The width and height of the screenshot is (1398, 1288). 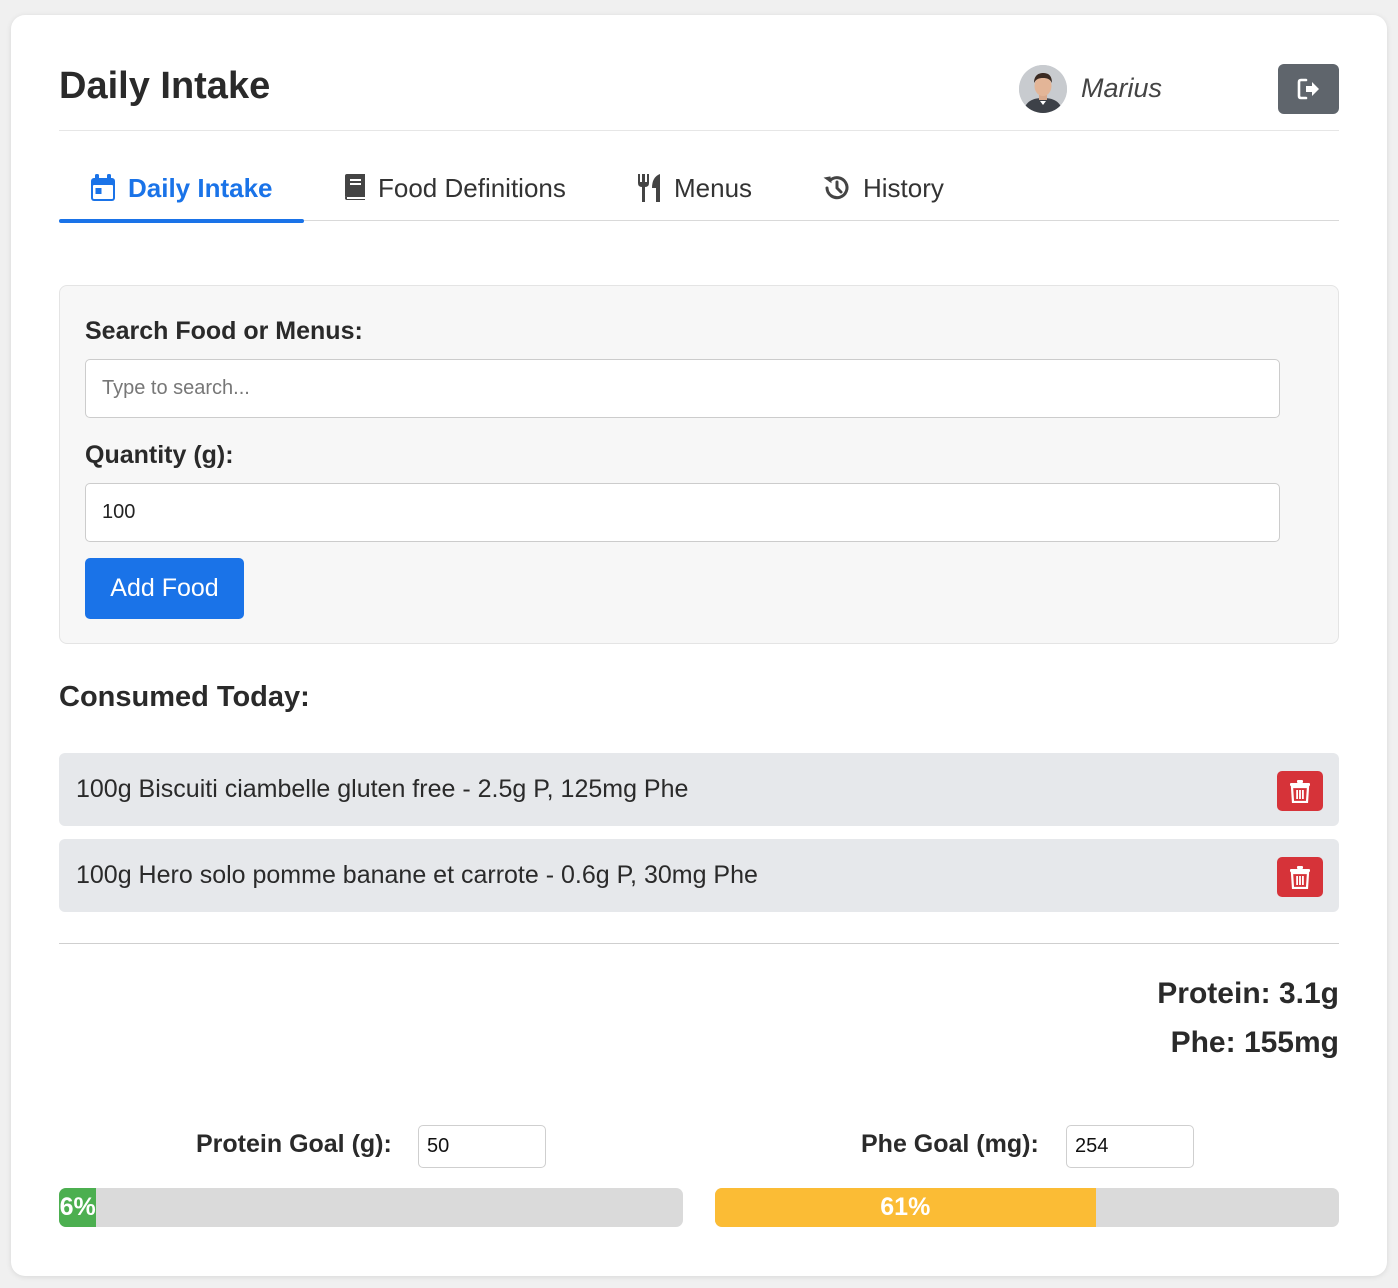 I want to click on logout-button, so click(x=1308, y=89).